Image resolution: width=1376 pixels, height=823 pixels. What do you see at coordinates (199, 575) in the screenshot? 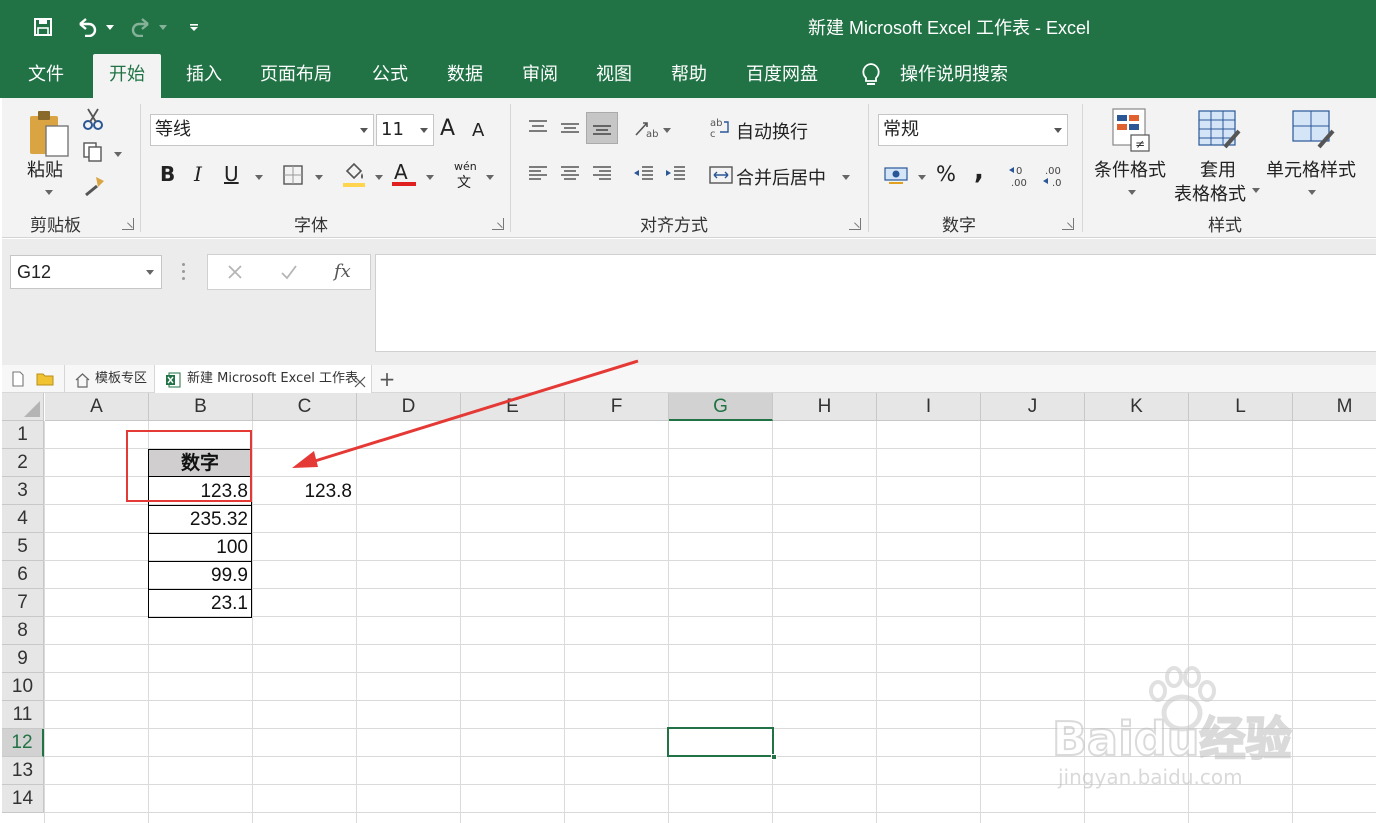
I see `cell-b6: 99.9` at bounding box center [199, 575].